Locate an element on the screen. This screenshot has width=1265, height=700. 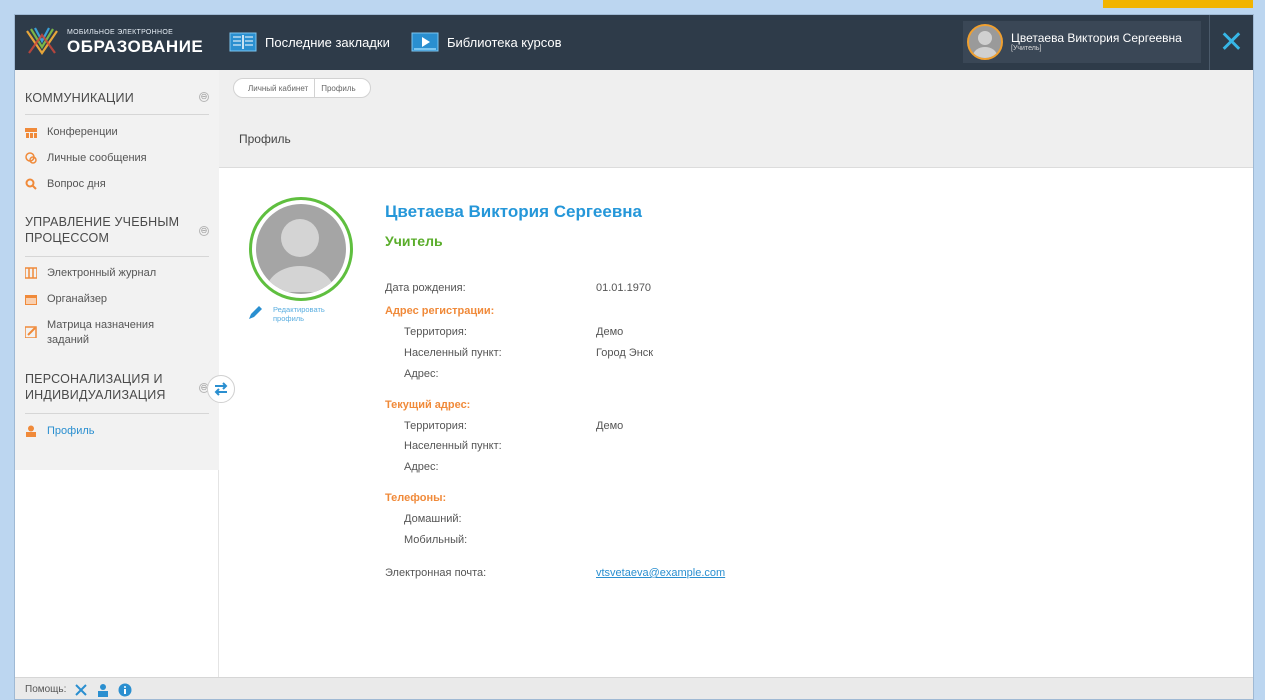
user-icon is located at coordinates (31, 431).